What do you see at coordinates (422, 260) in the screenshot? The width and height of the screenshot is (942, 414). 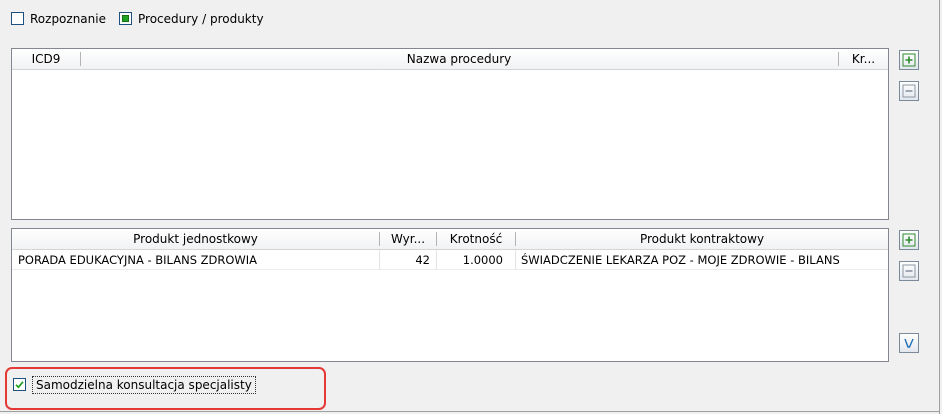 I see `cell-wyr: 42` at bounding box center [422, 260].